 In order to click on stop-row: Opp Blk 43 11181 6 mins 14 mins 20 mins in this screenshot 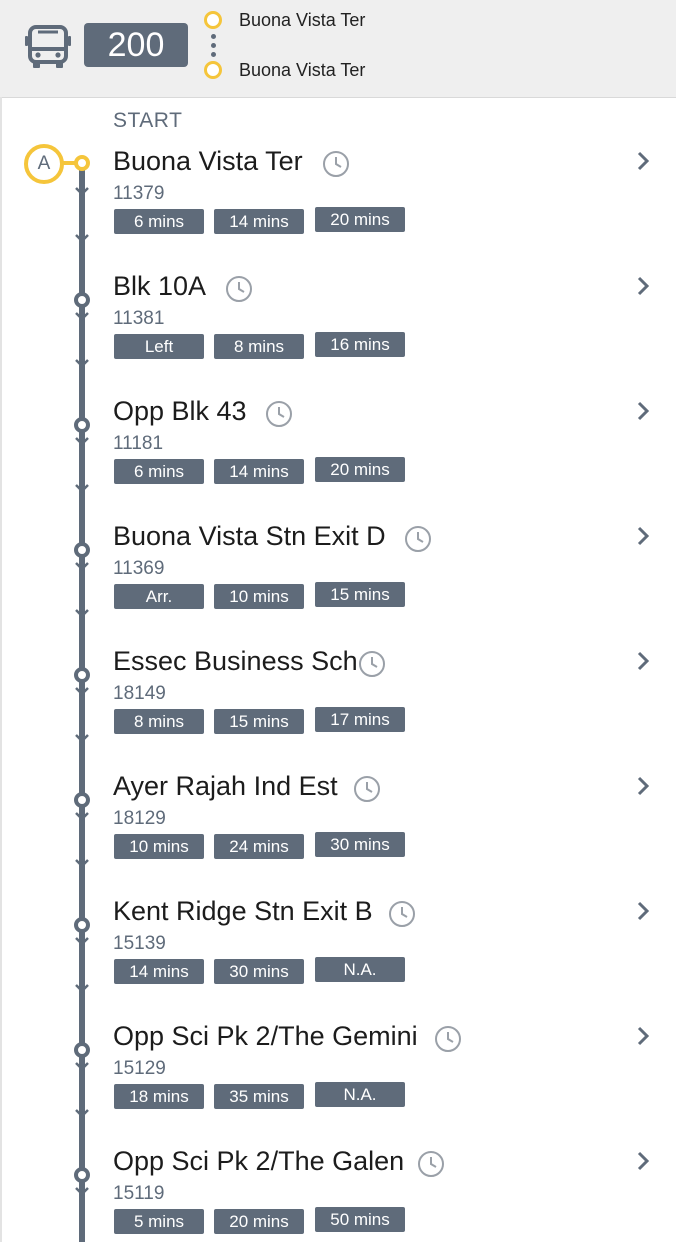, I will do `click(338, 458)`.